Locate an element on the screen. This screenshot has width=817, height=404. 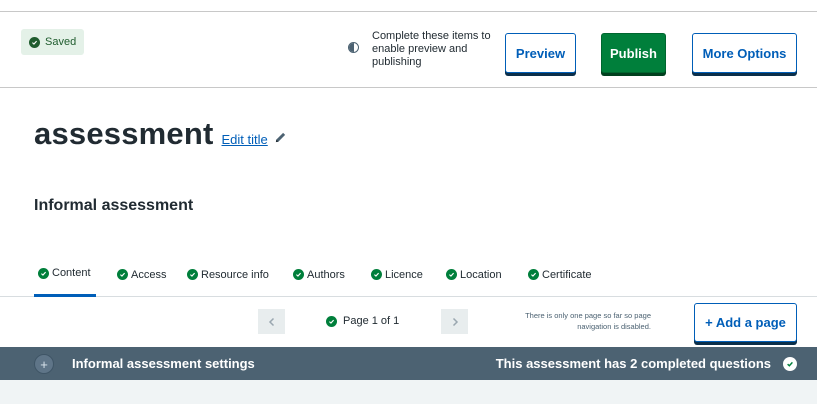
chevron-right-icon is located at coordinates (455, 321).